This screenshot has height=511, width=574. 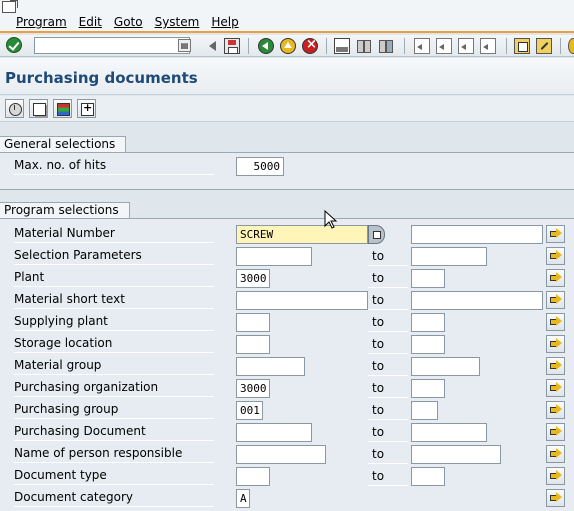 What do you see at coordinates (342, 46) in the screenshot?
I see `print-icon` at bounding box center [342, 46].